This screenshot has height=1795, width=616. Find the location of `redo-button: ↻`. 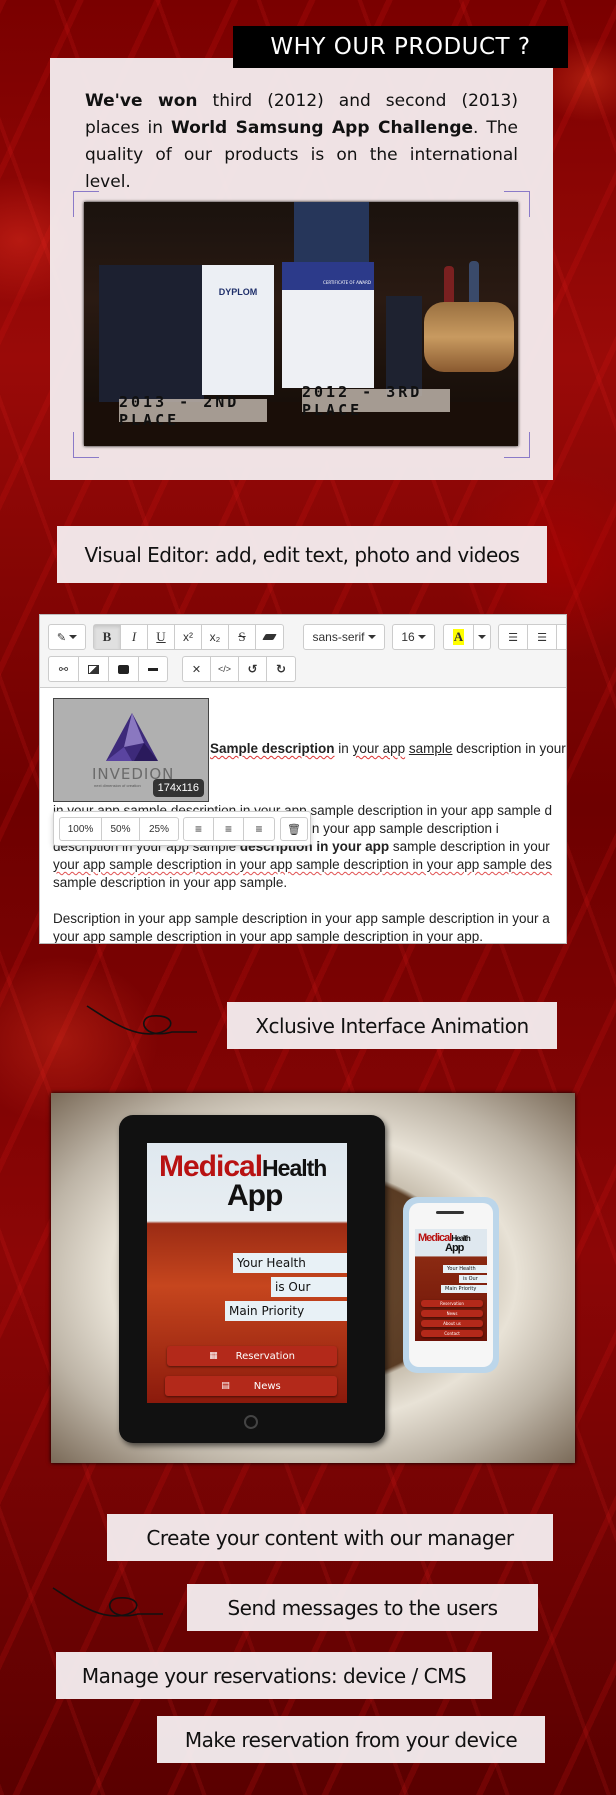

redo-button: ↻ is located at coordinates (281, 669).